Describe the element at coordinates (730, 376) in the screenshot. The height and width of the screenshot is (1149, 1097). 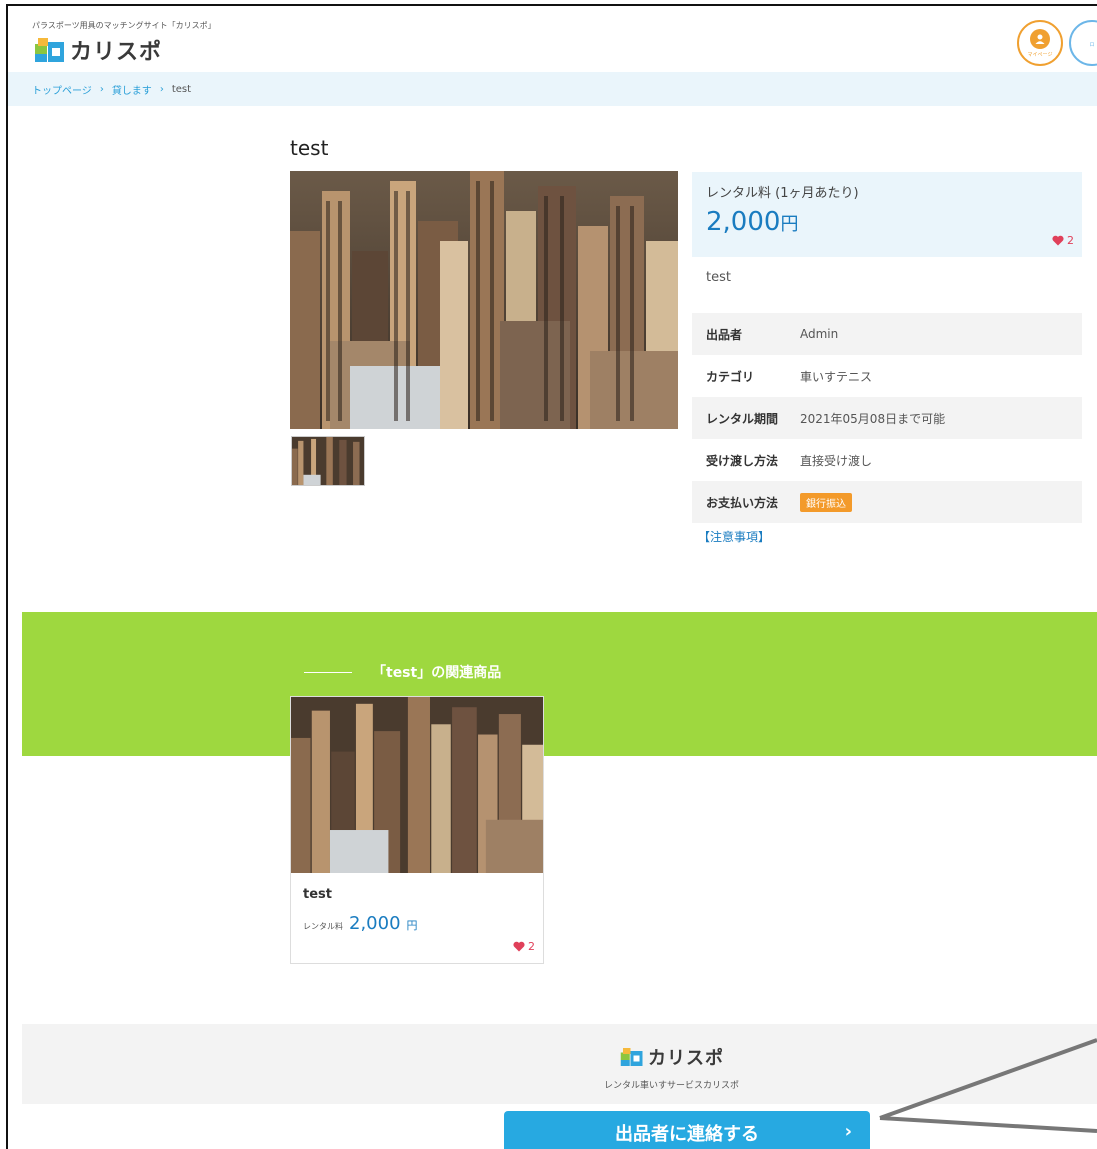
I see `spec-key: カテゴリ` at that location.